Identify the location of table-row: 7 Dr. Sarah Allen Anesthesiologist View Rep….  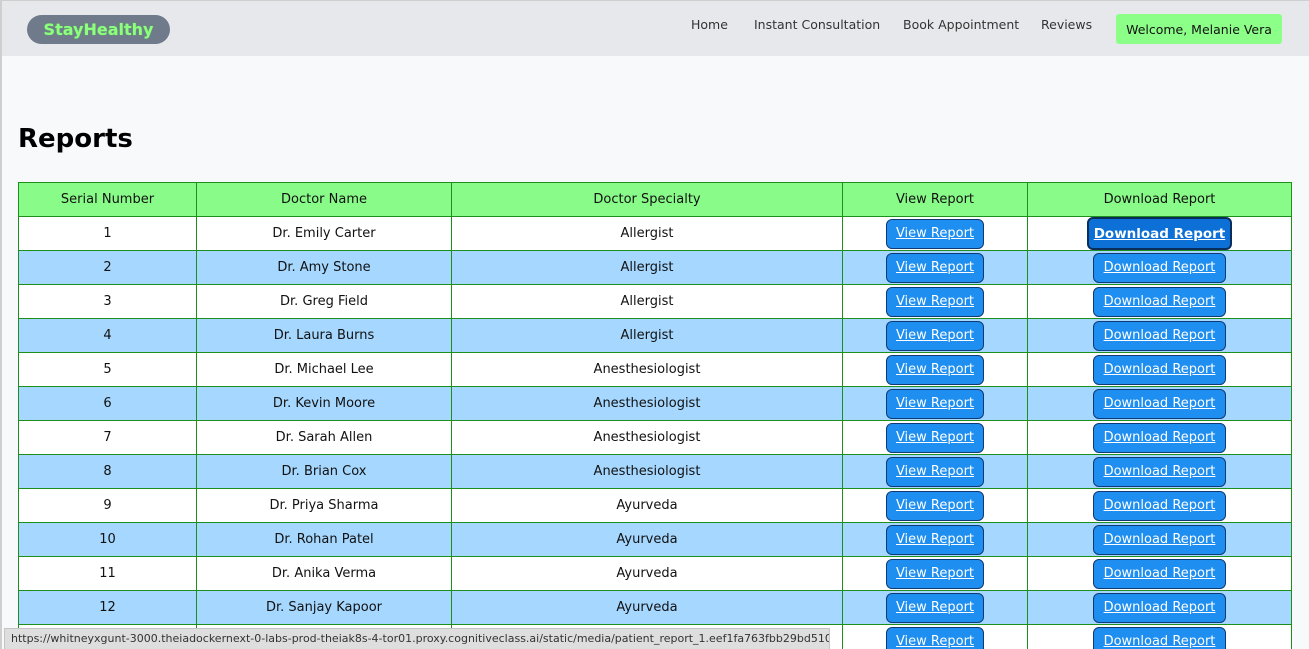
(655, 437).